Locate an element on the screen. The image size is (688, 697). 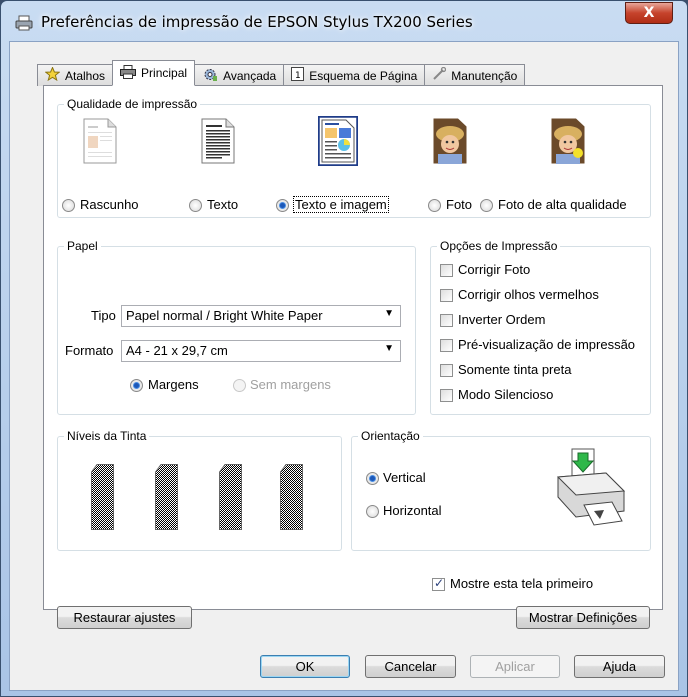
tab-label: Atalhos is located at coordinates (85, 75).